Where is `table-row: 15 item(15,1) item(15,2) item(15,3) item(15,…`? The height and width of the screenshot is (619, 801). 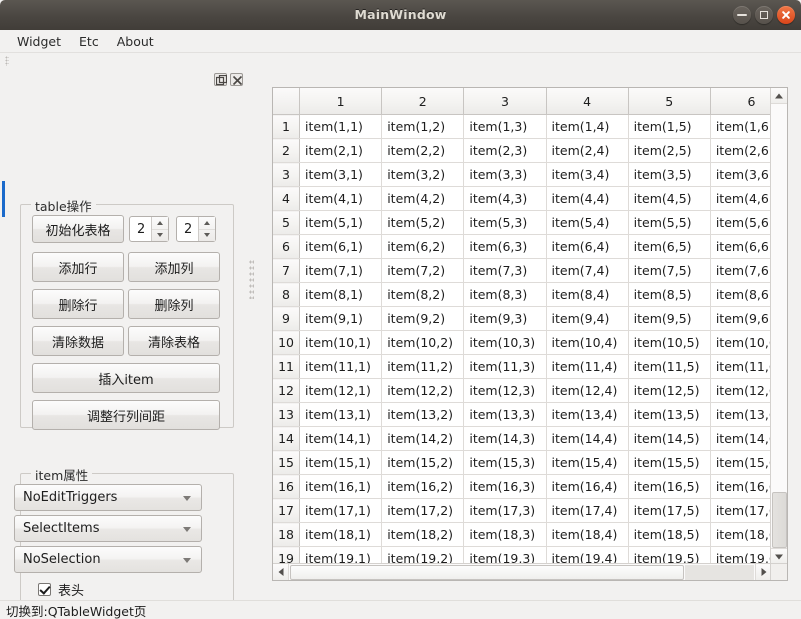 table-row: 15 item(15,1) item(15,2) item(15,3) item(15,… is located at coordinates (522, 462).